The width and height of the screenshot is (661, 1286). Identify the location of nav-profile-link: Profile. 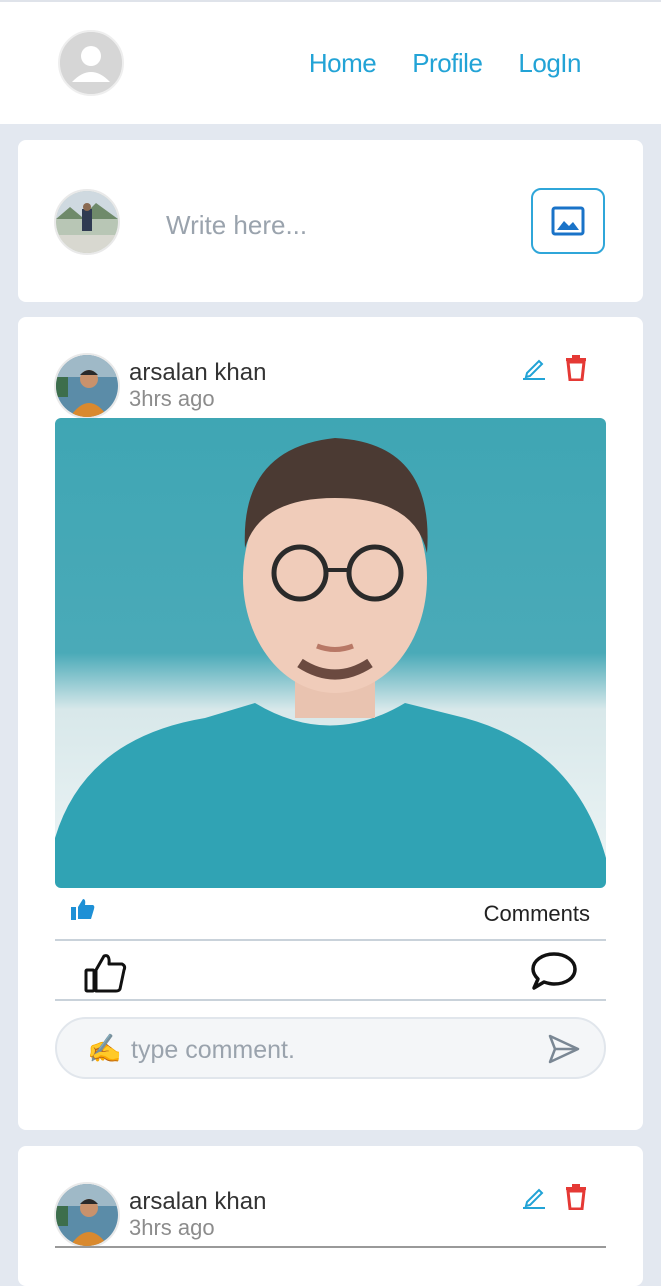
(447, 63).